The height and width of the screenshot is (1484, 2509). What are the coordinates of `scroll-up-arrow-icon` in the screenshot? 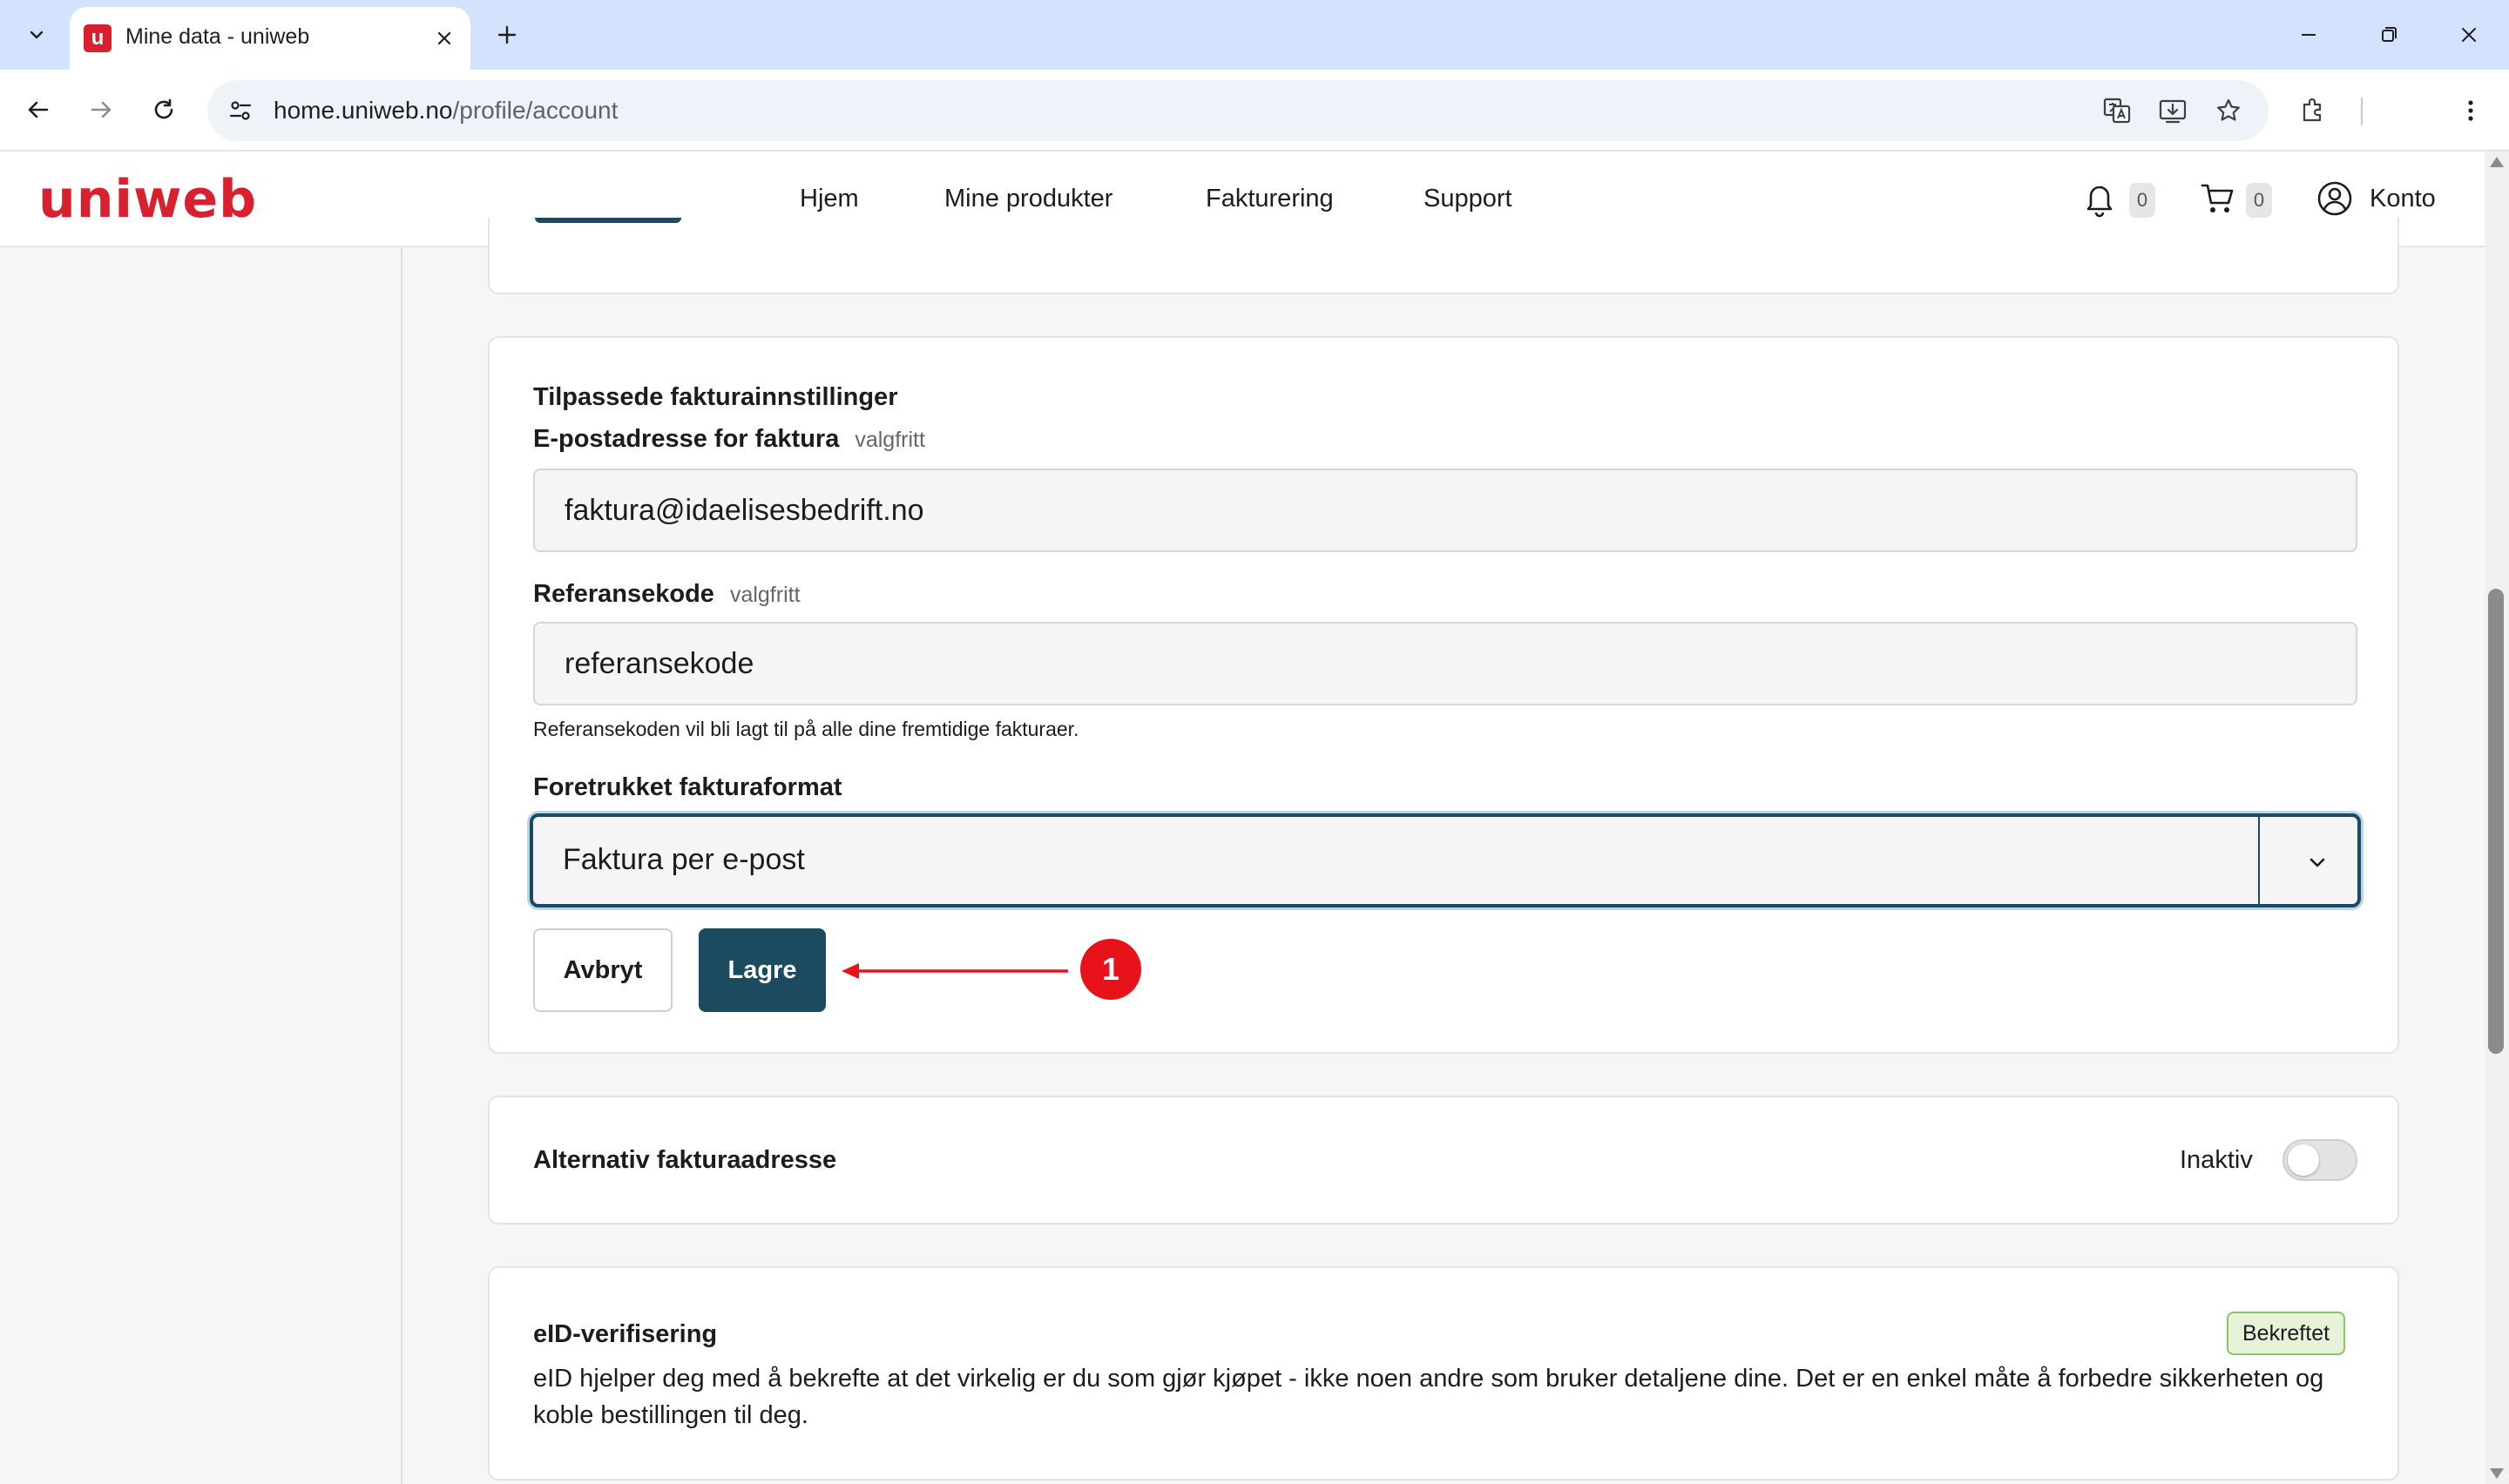 It's located at (2497, 162).